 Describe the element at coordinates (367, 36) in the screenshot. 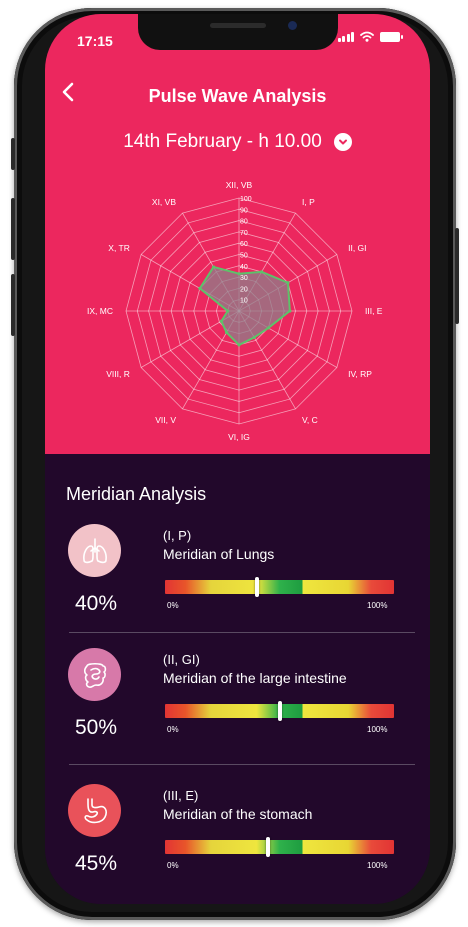

I see `wifi-icon` at that location.